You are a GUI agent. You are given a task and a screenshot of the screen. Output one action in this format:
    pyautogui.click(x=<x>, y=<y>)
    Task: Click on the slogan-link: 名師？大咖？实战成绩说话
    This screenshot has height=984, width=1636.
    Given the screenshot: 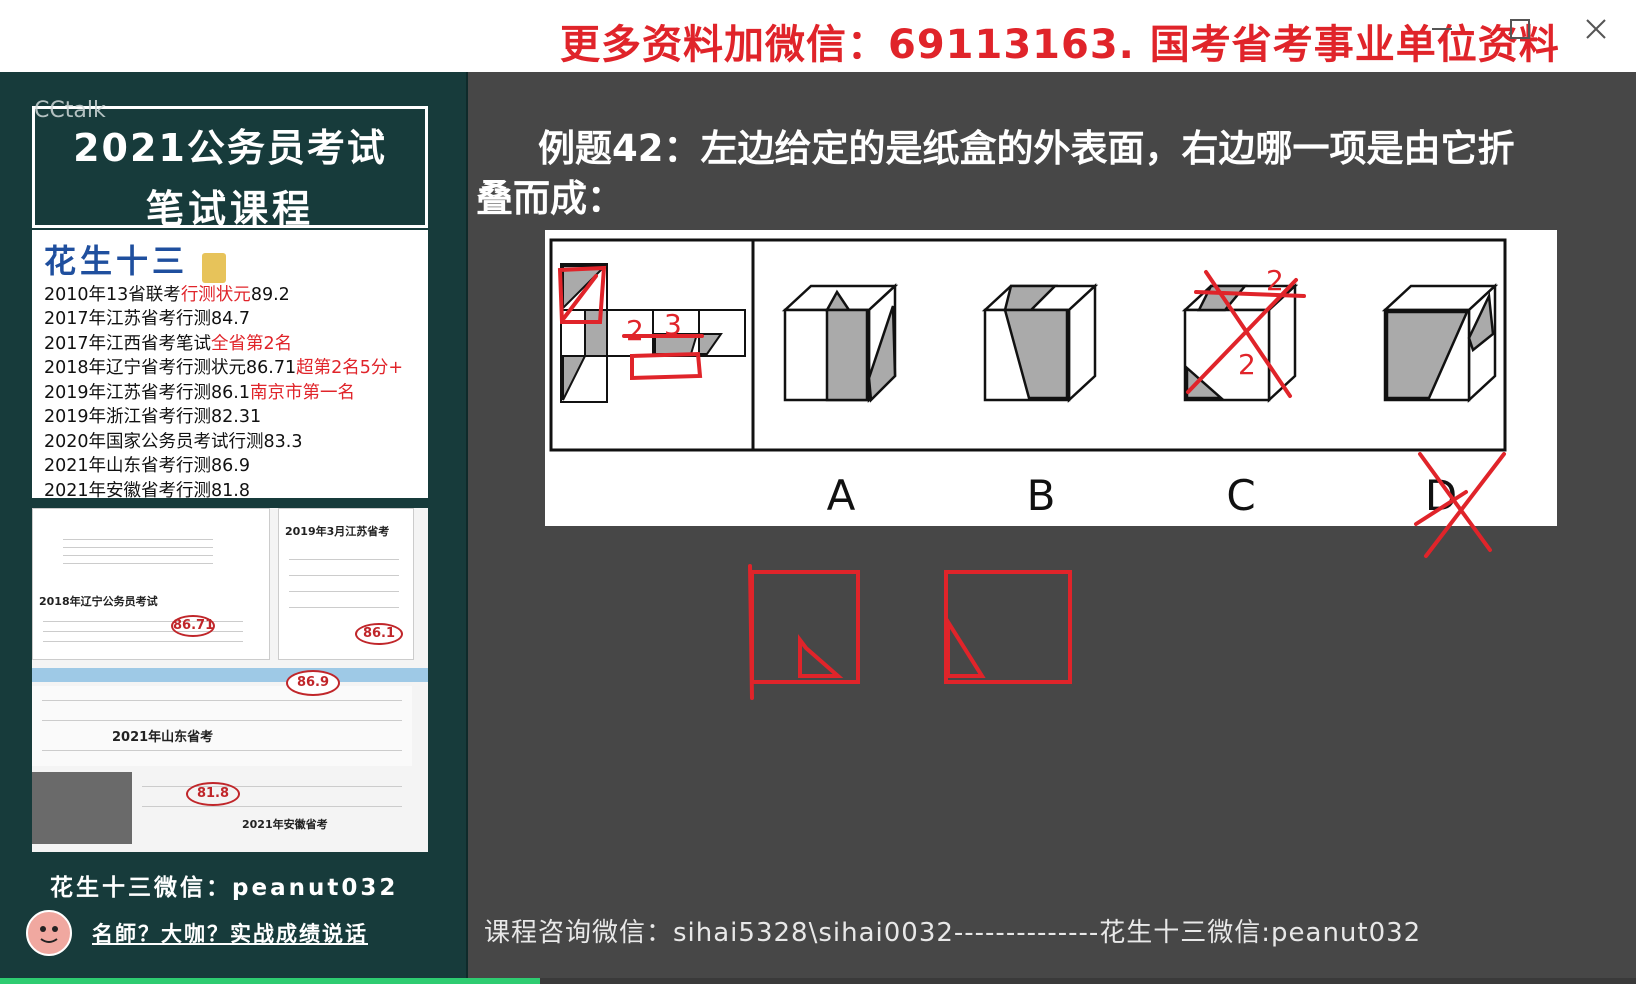 What is the action you would take?
    pyautogui.click(x=230, y=933)
    